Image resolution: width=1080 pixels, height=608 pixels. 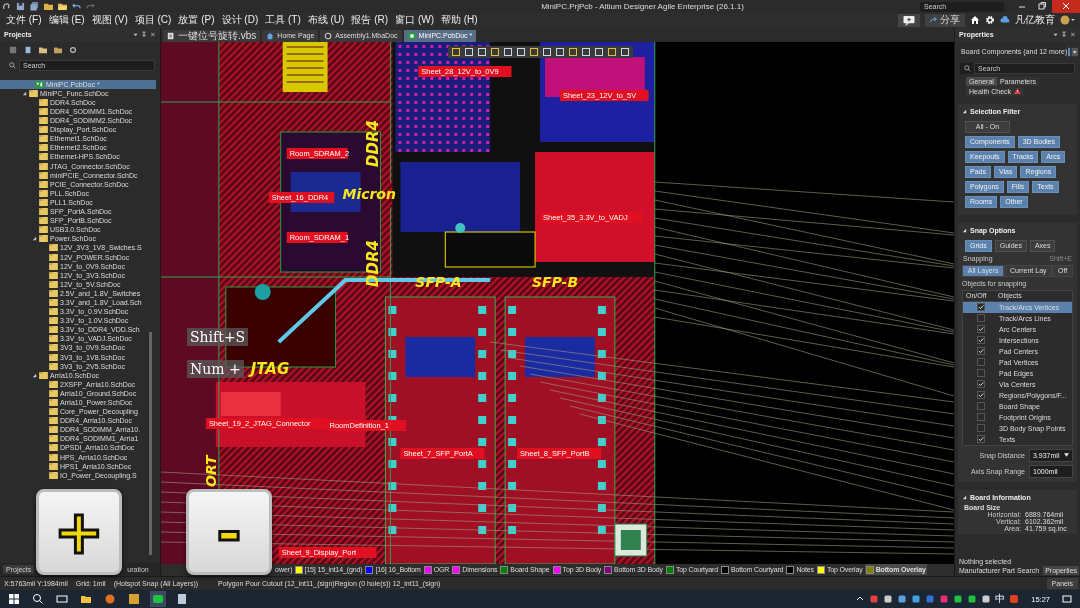 What do you see at coordinates (1073, 51) in the screenshot?
I see `dropdown-icon` at bounding box center [1073, 51].